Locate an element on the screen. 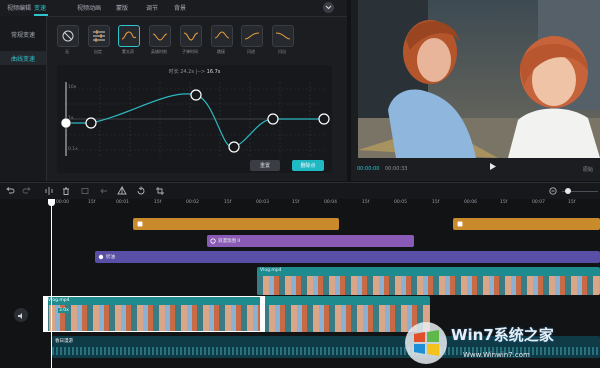 The image size is (600, 368). clip-trim-handle-right is located at coordinates (262, 314).